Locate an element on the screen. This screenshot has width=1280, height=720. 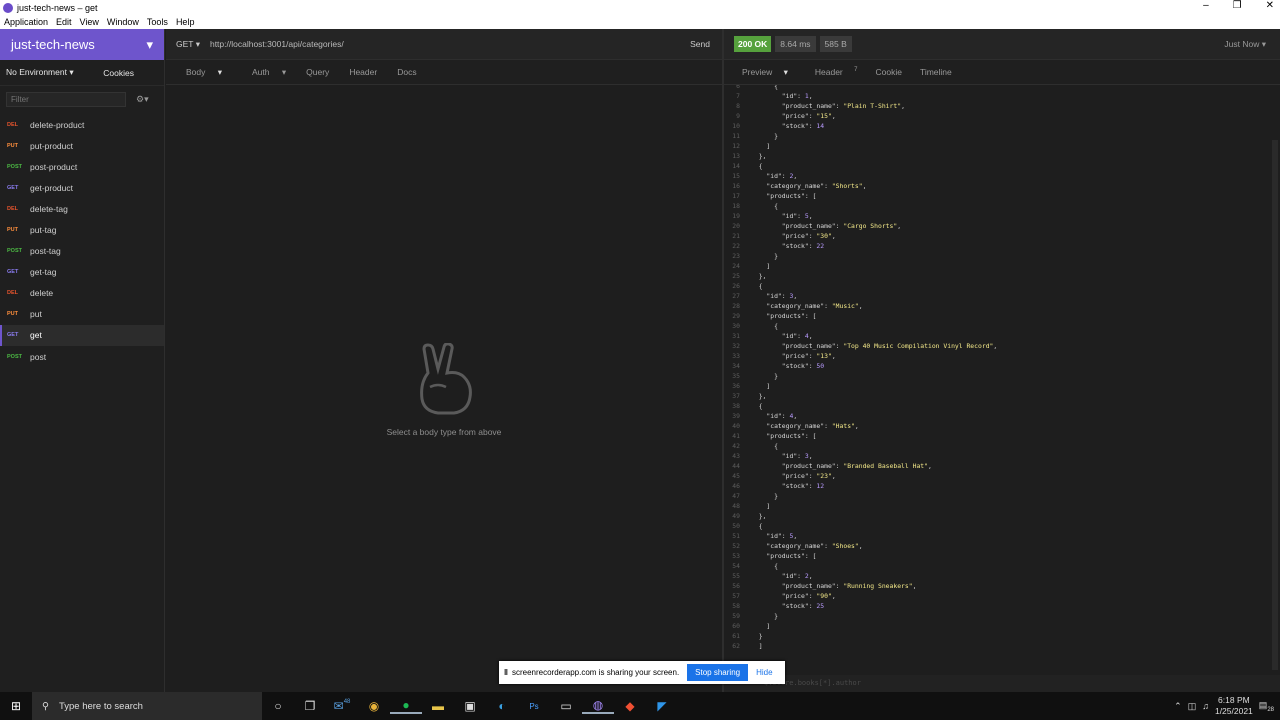
windows-start-icon: ⊞ is located at coordinates (16, 706).